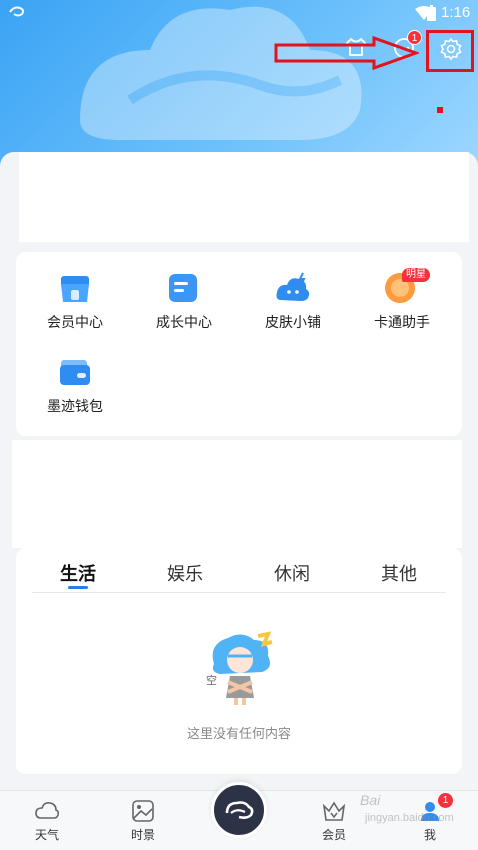  Describe the element at coordinates (184, 288) in the screenshot. I see `growth-doc-icon` at that location.